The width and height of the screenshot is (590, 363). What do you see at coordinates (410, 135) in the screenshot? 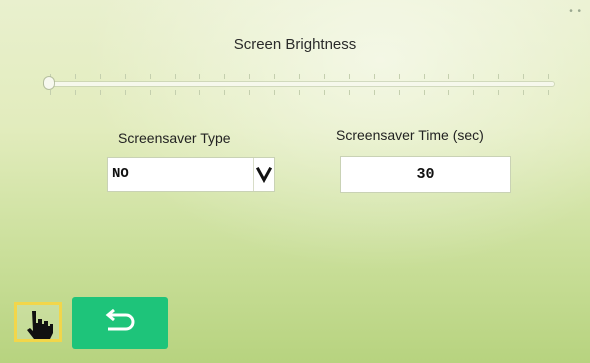
I see `screensaver-time-label: Screensaver Time (sec)` at bounding box center [410, 135].